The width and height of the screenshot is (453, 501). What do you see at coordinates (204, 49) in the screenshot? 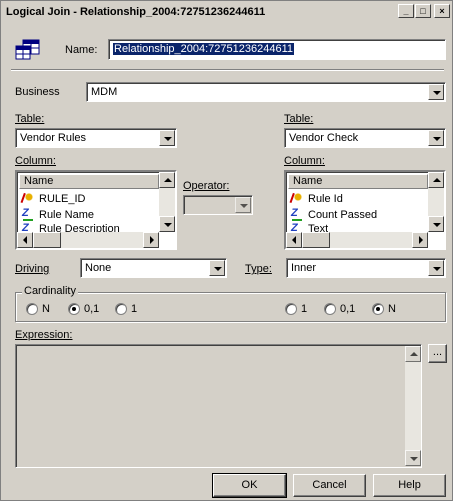
I see `name-input-value: Relationship_2004:72751236244611` at bounding box center [204, 49].